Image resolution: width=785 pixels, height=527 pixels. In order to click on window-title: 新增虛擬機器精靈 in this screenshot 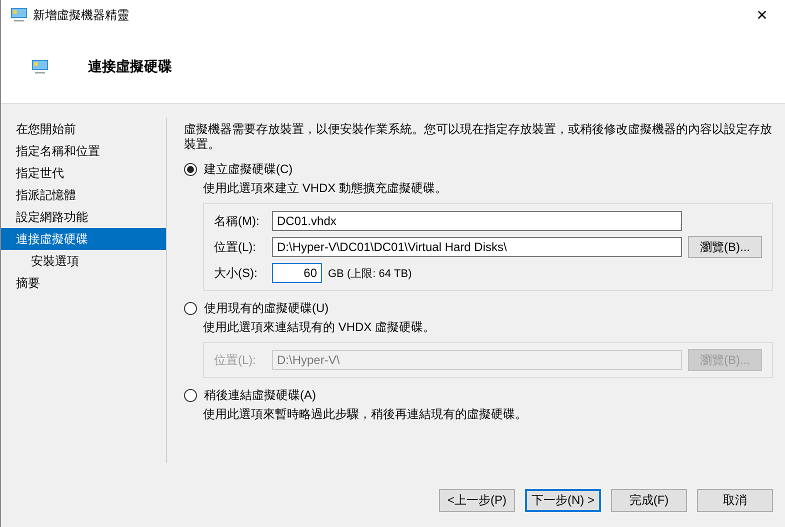, I will do `click(81, 15)`.